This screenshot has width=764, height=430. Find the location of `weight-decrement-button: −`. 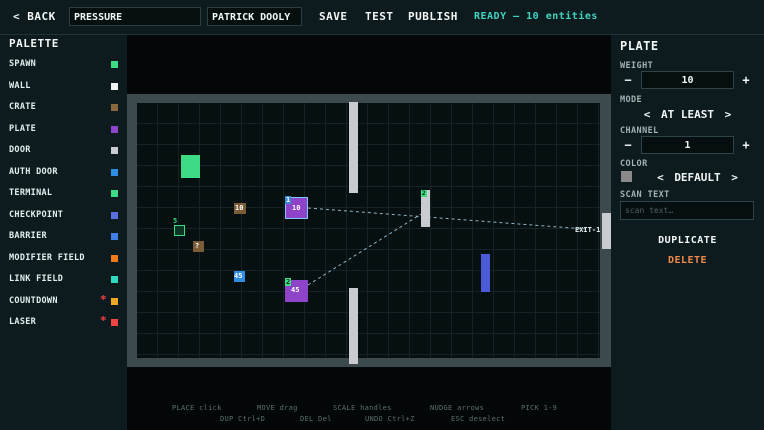

weight-decrement-button: − is located at coordinates (628, 80).